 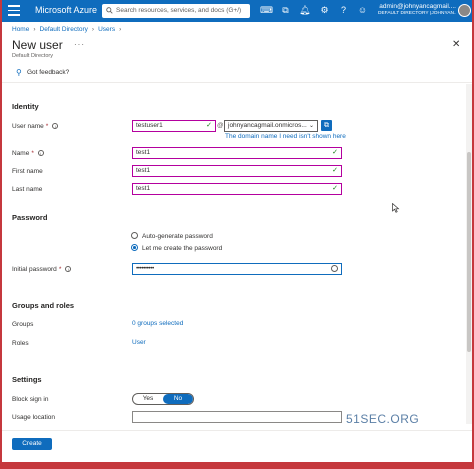 What do you see at coordinates (148, 399) in the screenshot?
I see `toggle-yes: Yes` at bounding box center [148, 399].